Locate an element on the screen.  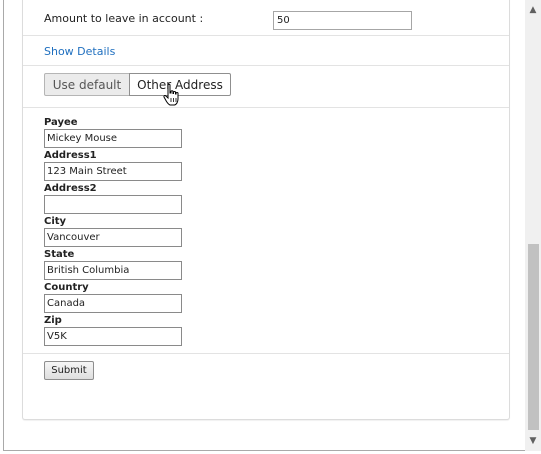
hand-pointer-icon is located at coordinates (171, 94).